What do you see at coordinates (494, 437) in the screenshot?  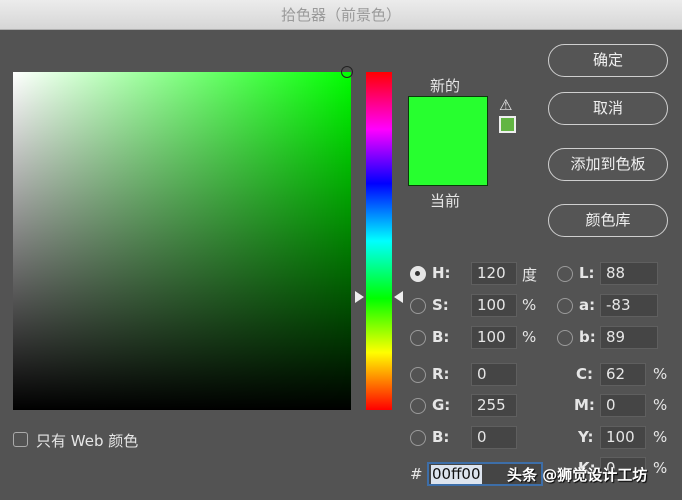 I see `blue-input: 0` at bounding box center [494, 437].